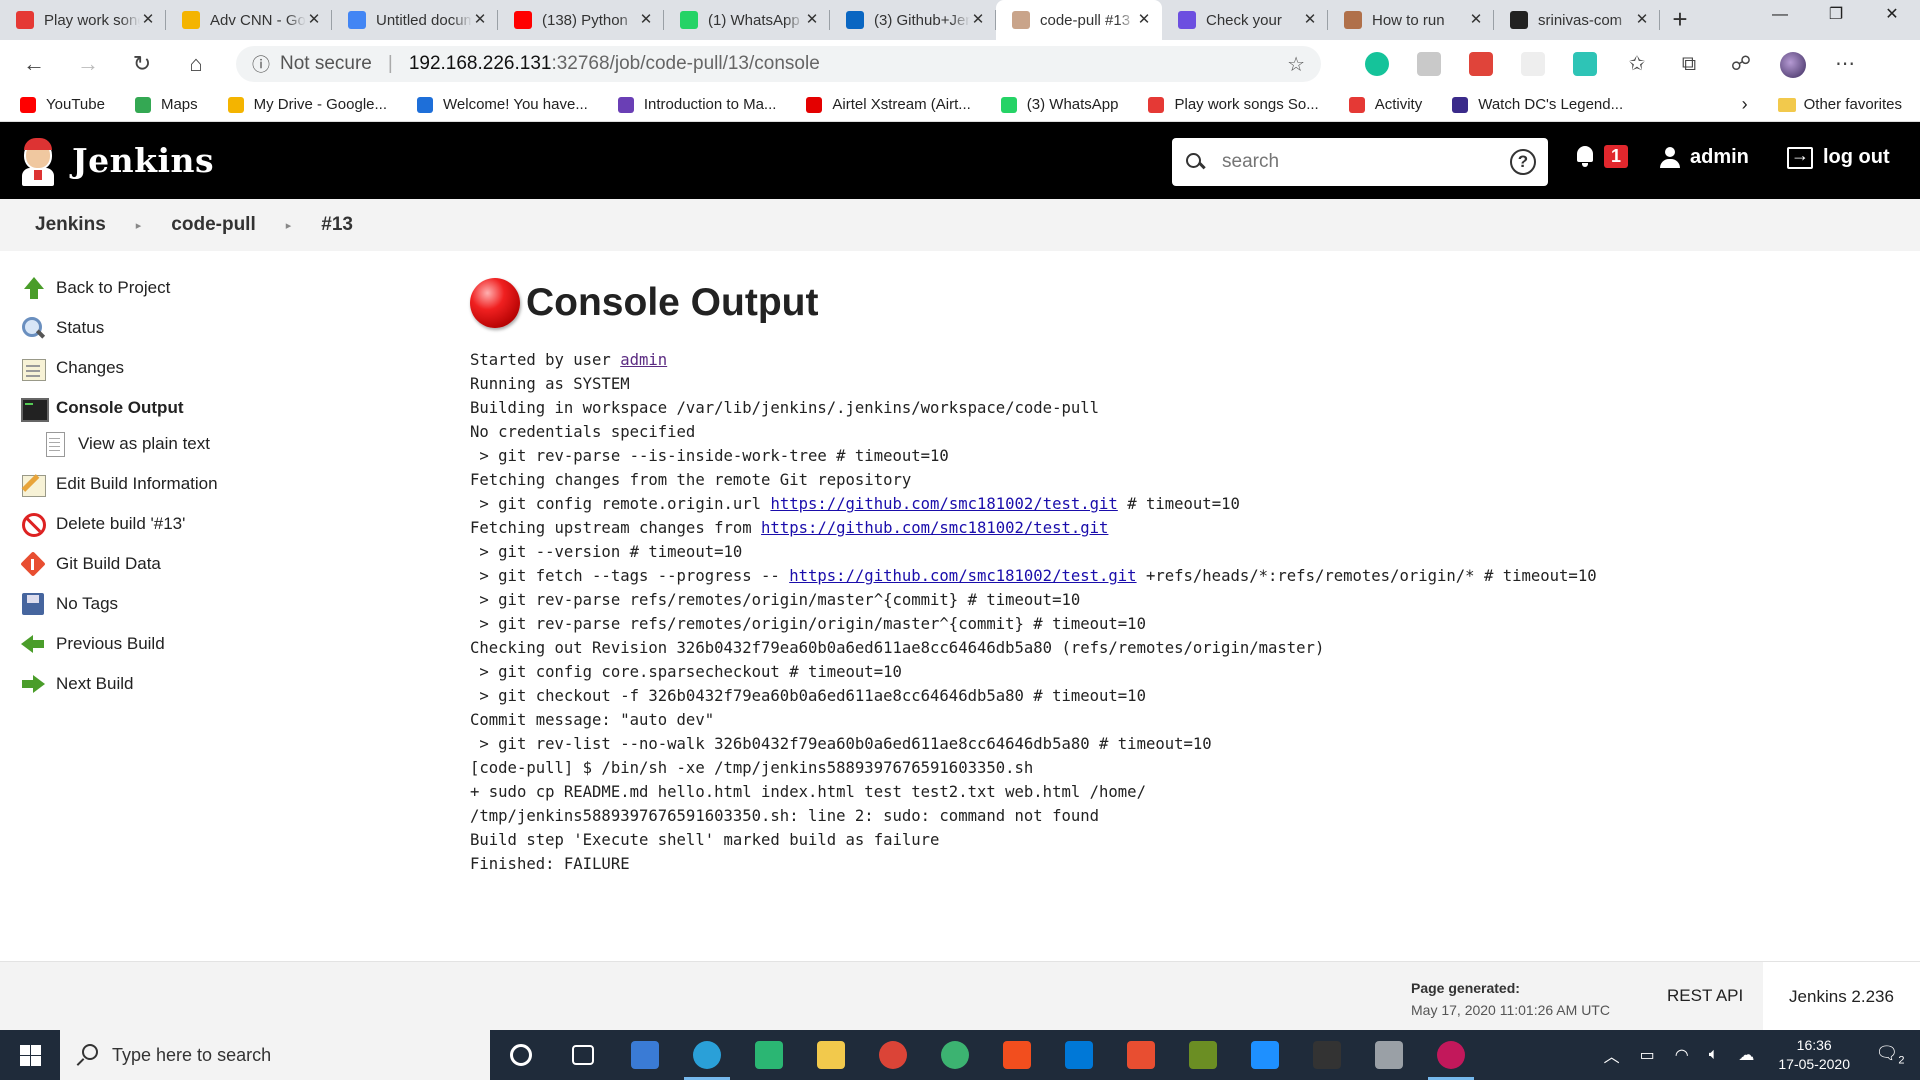 The height and width of the screenshot is (1080, 1920). What do you see at coordinates (1647, 1055) in the screenshot?
I see `battery-icon: ▭` at bounding box center [1647, 1055].